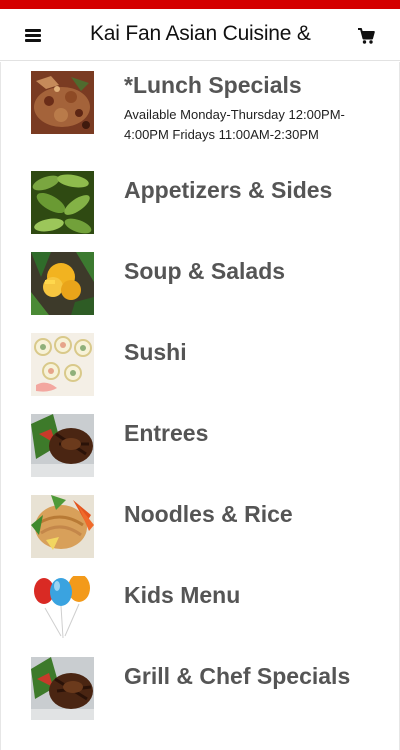 This screenshot has height=750, width=400. I want to click on category-appetizers-sides: Appetizers & Sides, so click(200, 202).